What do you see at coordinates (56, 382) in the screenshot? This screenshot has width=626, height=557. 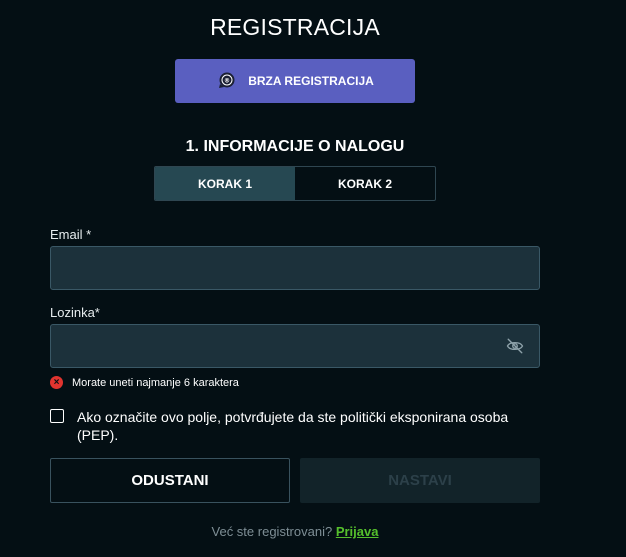 I see `error-icon: ×` at bounding box center [56, 382].